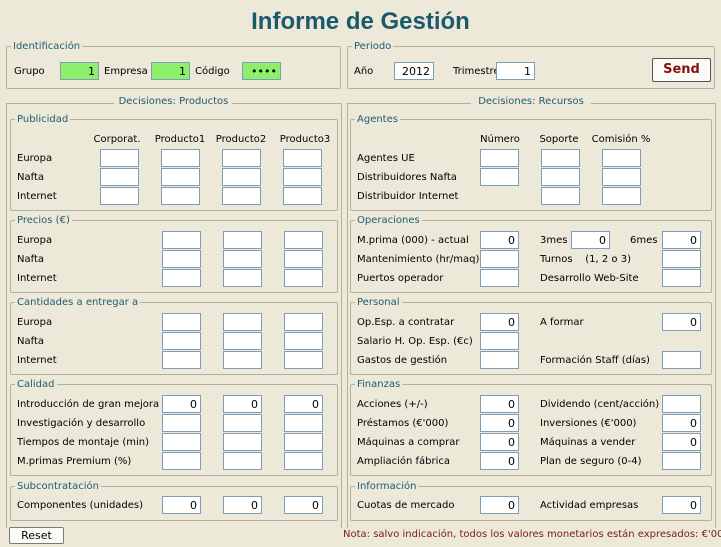  Describe the element at coordinates (302, 158) in the screenshot. I see `publicidad-europa-producto3` at that location.